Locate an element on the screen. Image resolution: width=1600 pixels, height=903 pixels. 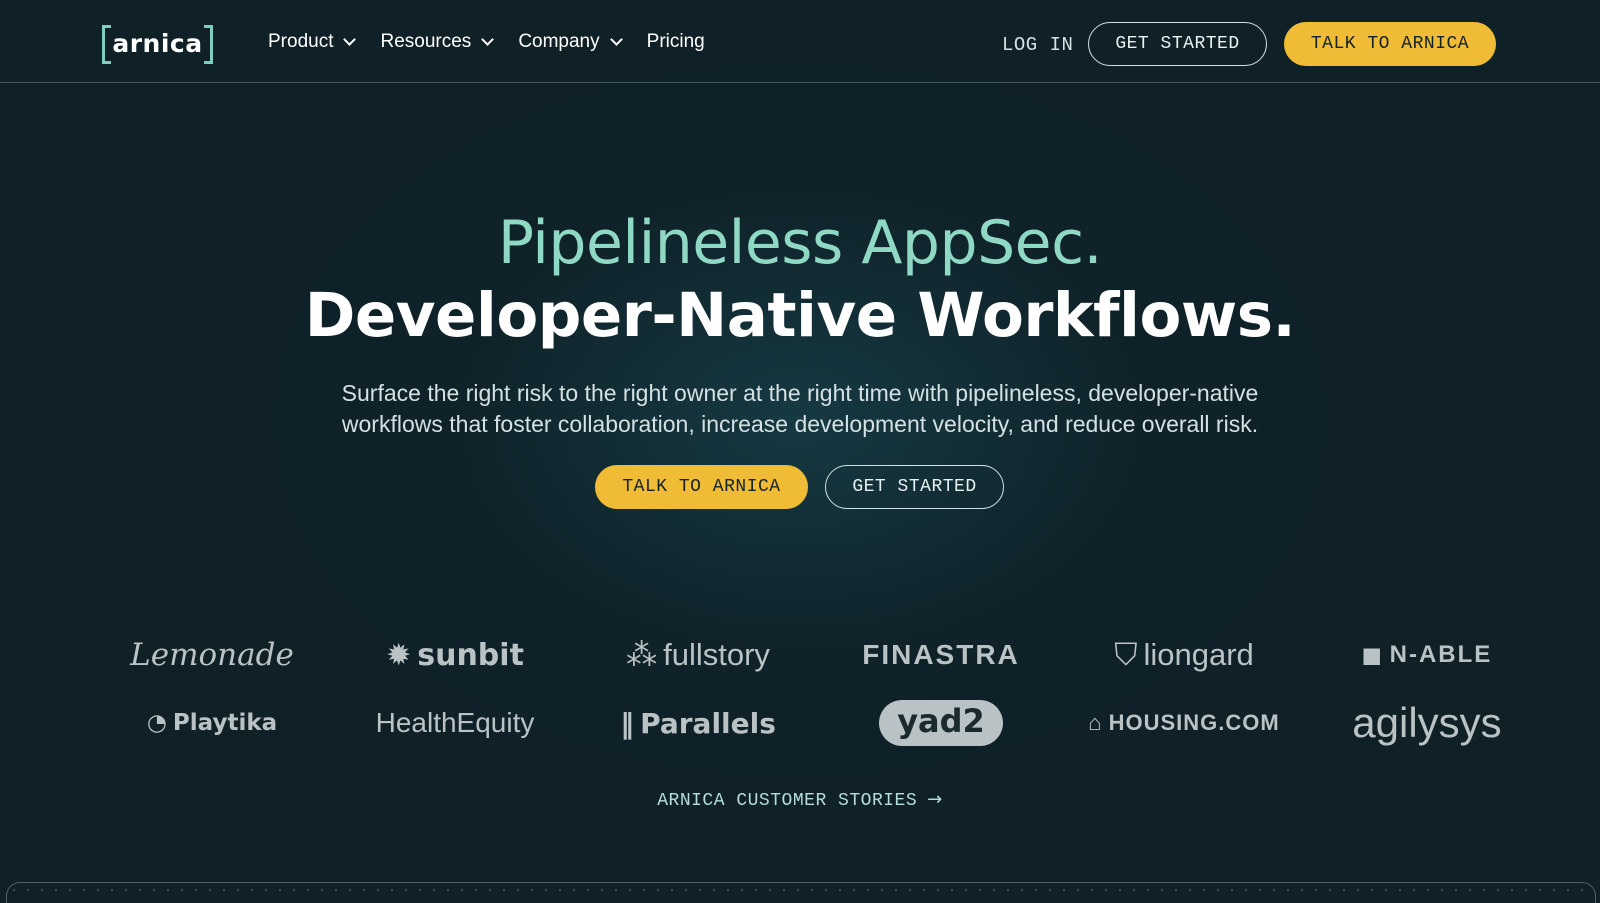
playtika-logo: ◔ Playtika is located at coordinates (212, 723).